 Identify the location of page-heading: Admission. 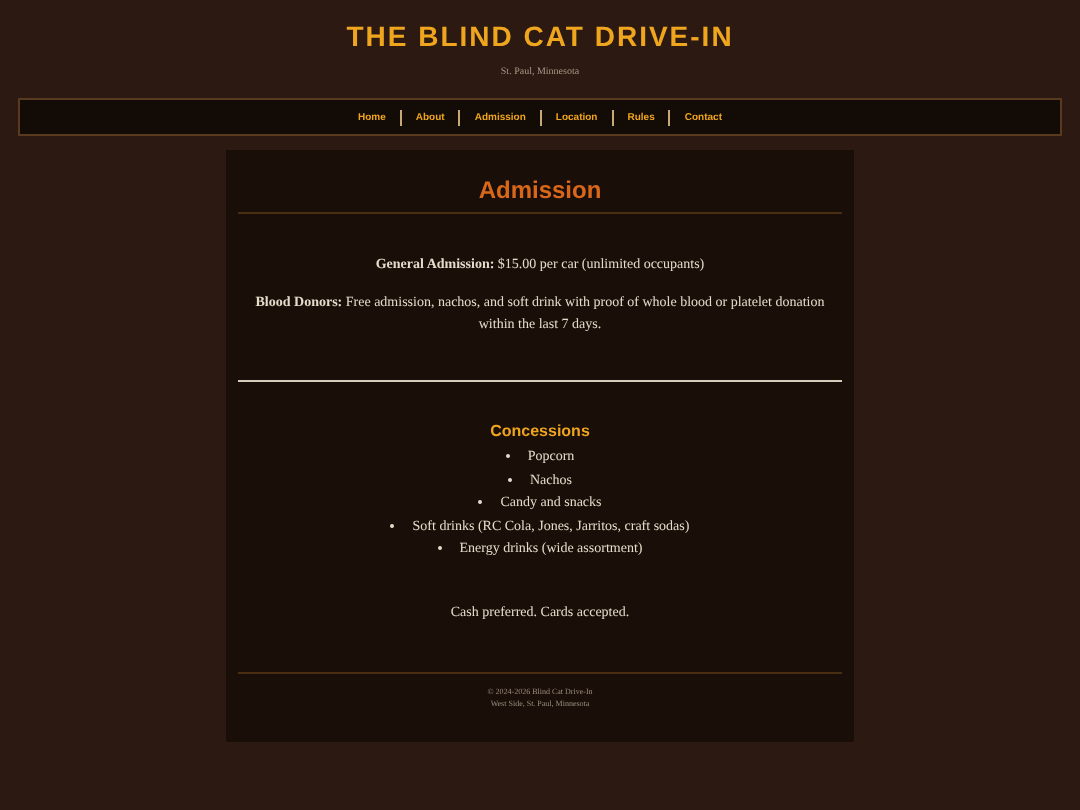
(540, 190).